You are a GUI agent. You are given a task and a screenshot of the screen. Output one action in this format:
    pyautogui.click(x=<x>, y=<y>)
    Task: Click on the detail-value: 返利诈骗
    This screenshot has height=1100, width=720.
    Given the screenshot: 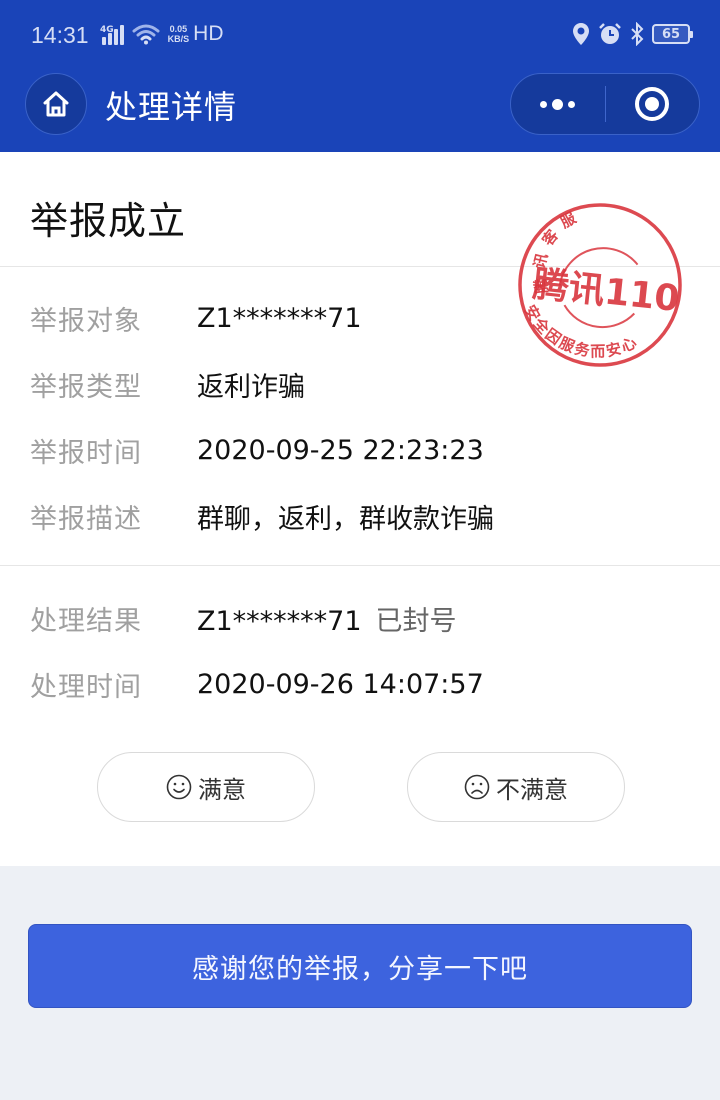 What is the action you would take?
    pyautogui.click(x=251, y=387)
    